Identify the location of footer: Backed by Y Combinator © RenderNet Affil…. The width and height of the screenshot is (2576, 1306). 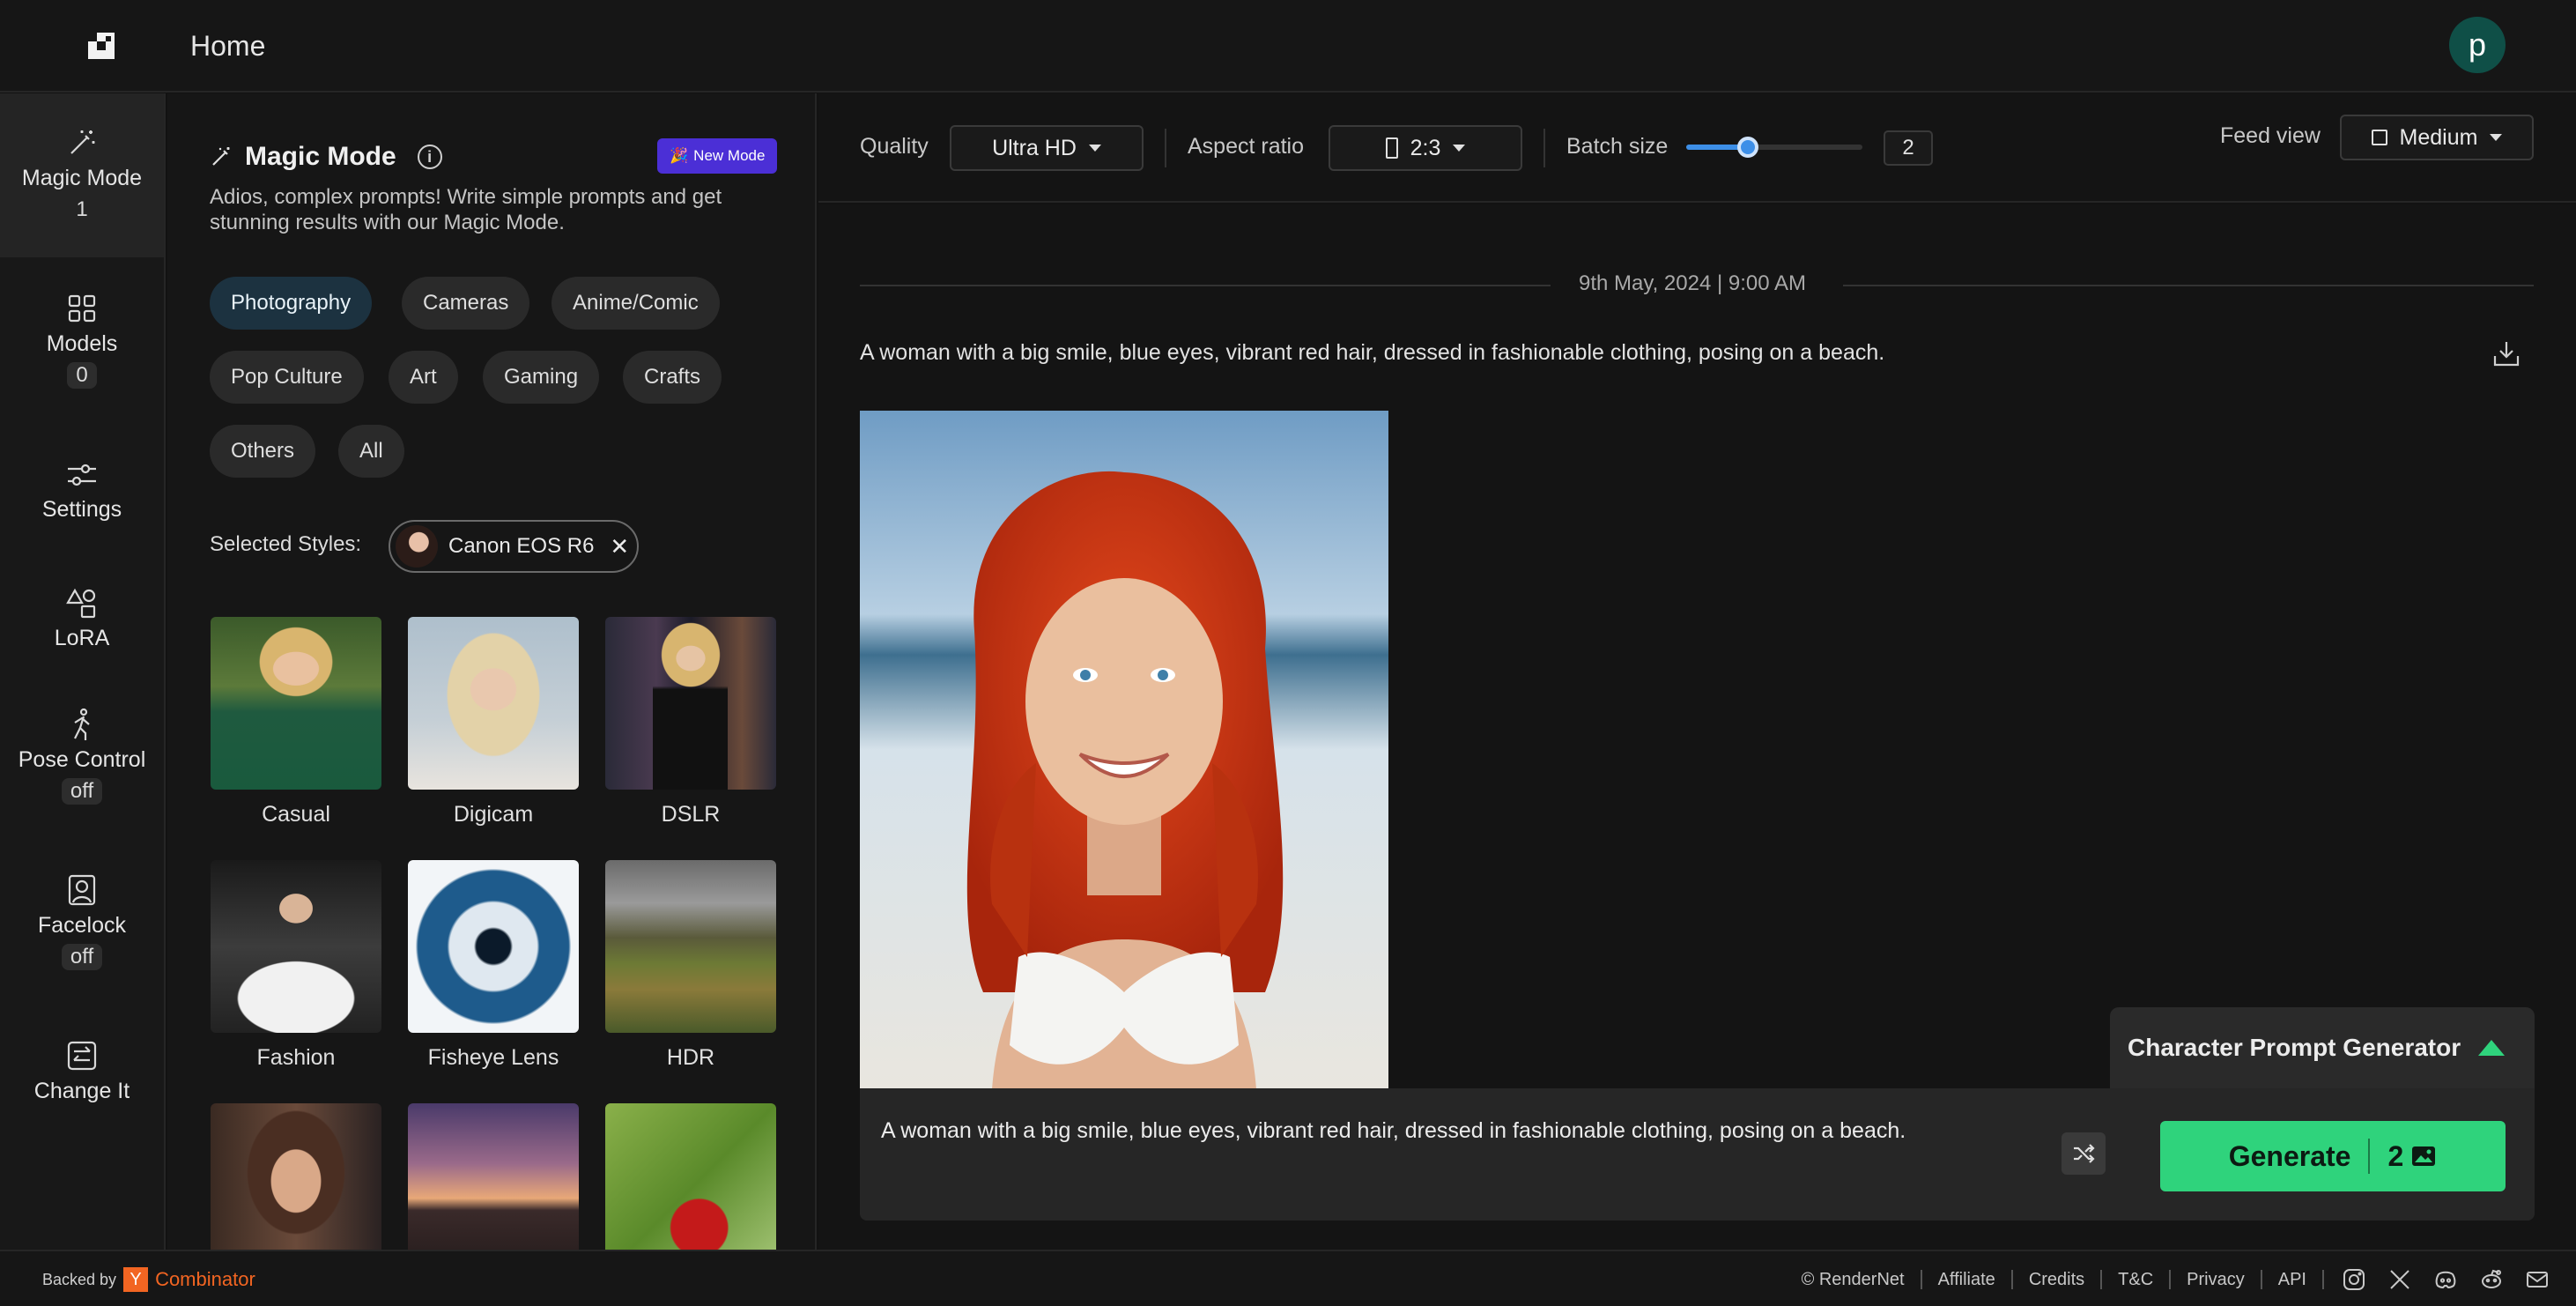
(1288, 1278).